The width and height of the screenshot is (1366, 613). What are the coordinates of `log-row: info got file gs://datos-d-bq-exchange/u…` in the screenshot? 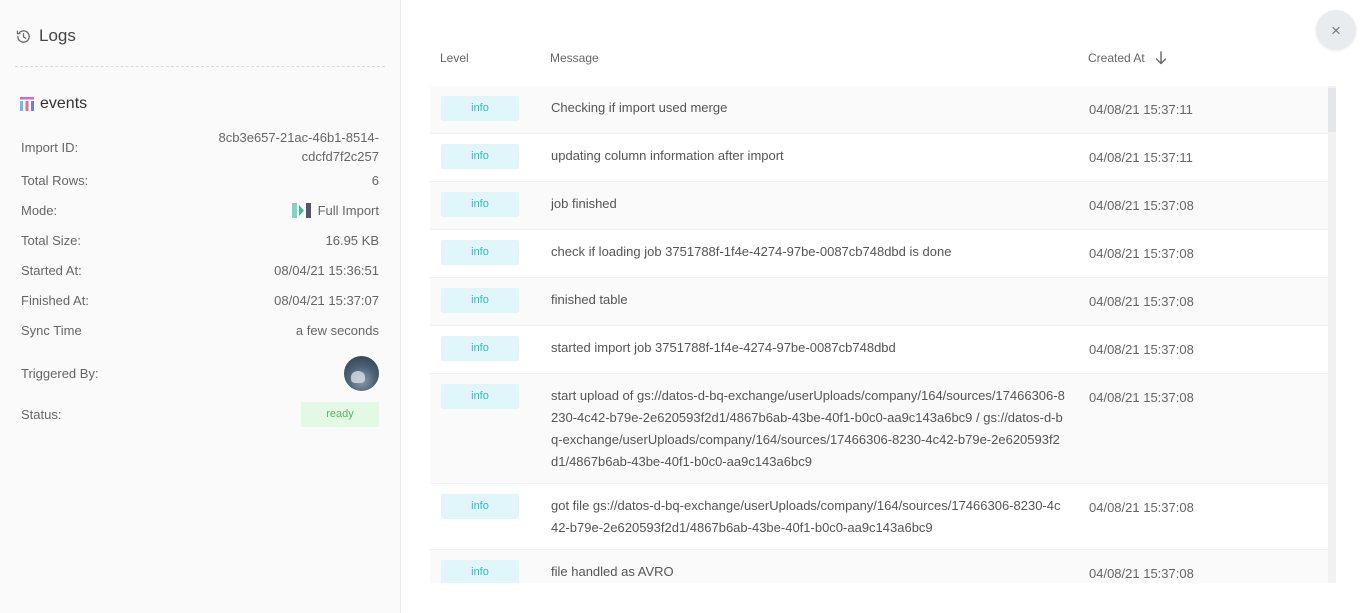 It's located at (879, 517).